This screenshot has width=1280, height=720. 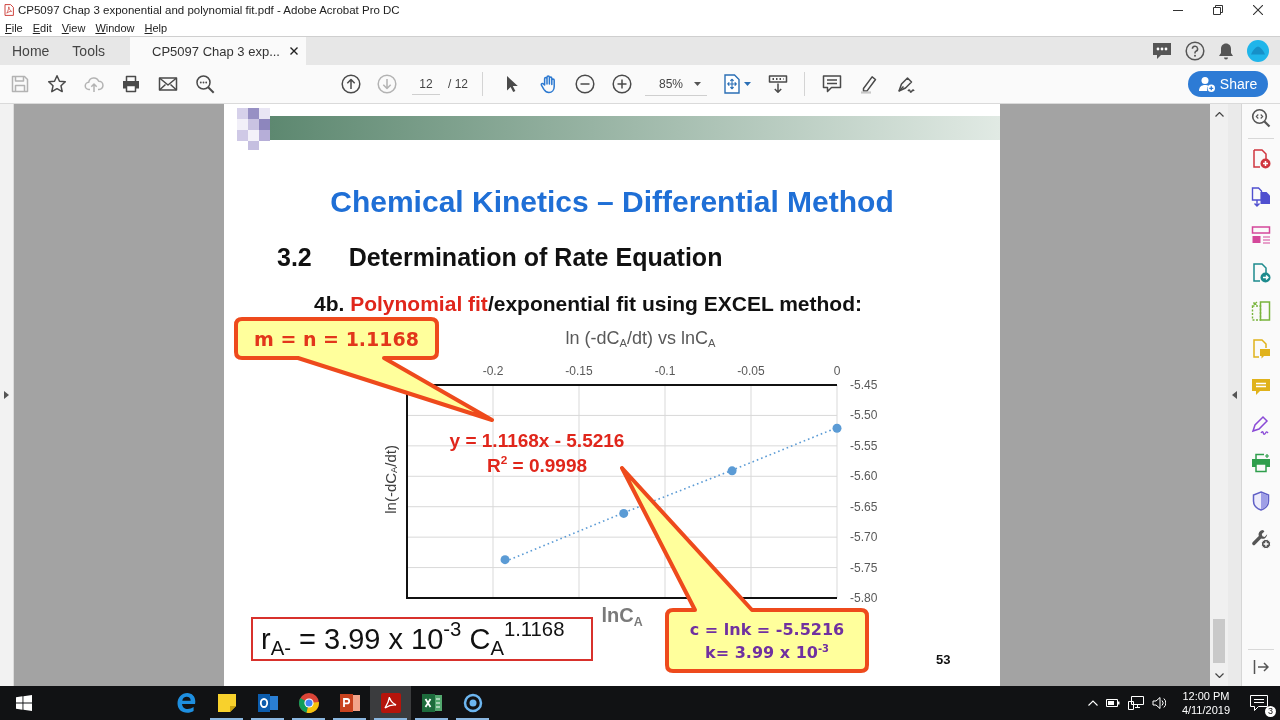 I want to click on notification-icon, so click(x=1259, y=703).